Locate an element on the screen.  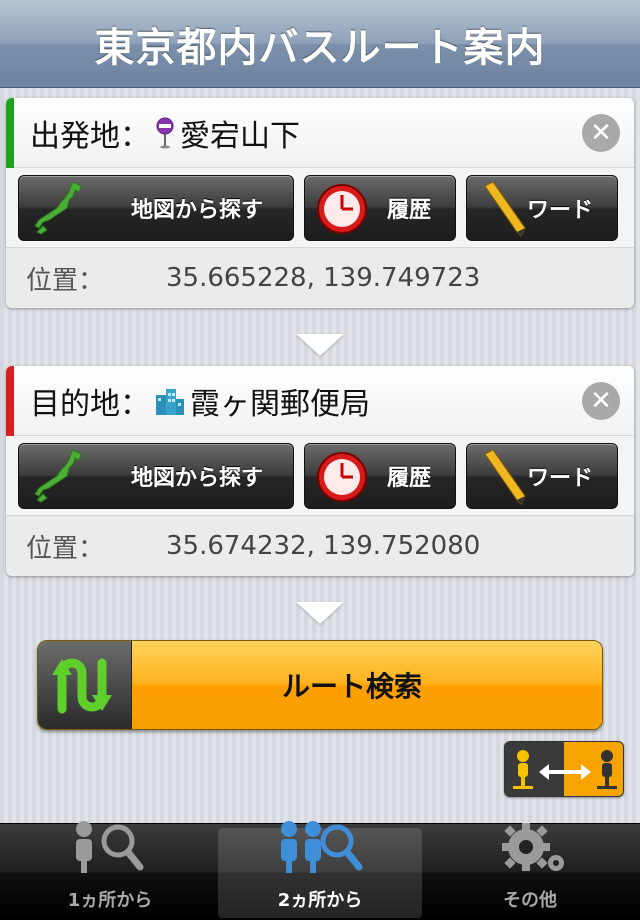
origin-place-name: 愛宕山下 is located at coordinates (240, 133).